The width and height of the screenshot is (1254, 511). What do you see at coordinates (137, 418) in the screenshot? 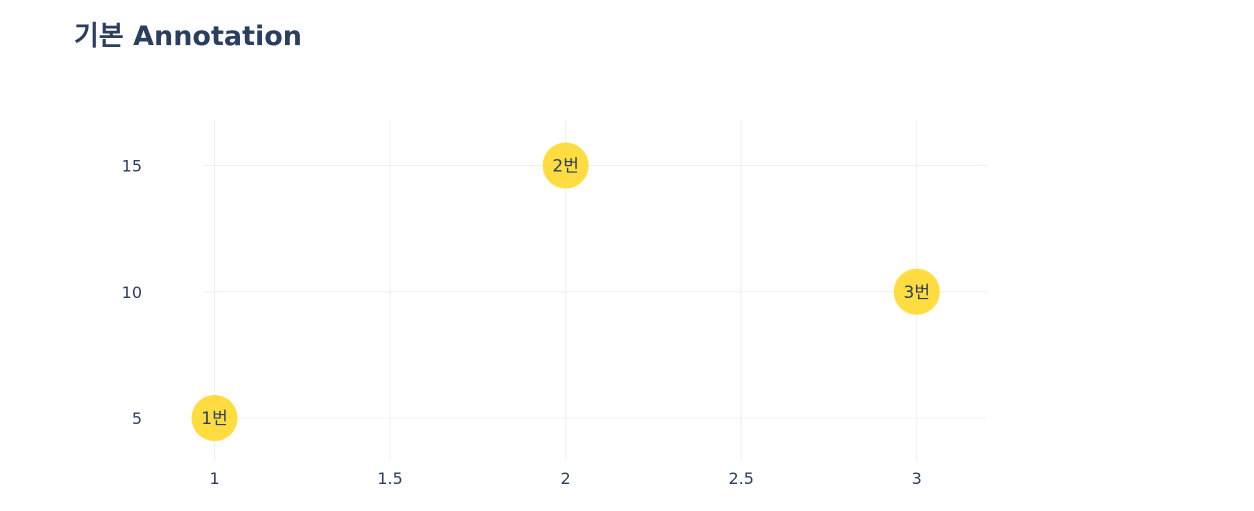
I see `y-tick-label: 5` at bounding box center [137, 418].